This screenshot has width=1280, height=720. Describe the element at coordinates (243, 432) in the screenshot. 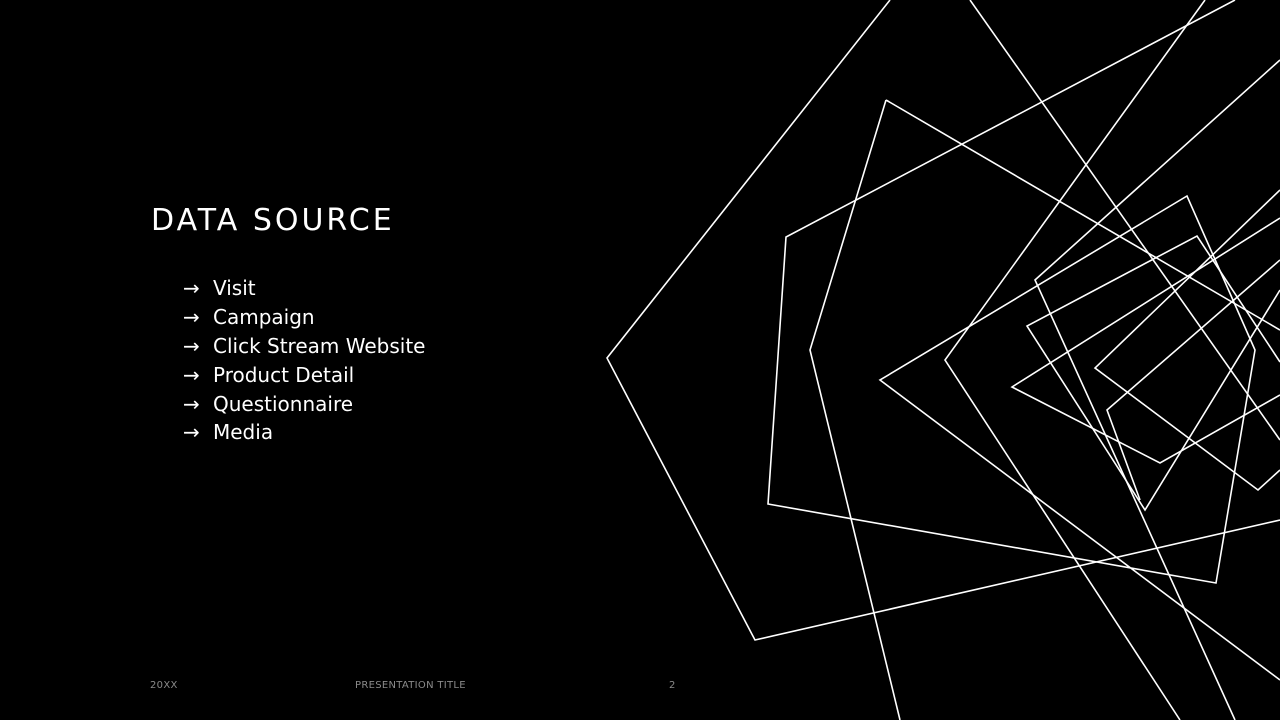

I see `bullet-text: Media` at that location.